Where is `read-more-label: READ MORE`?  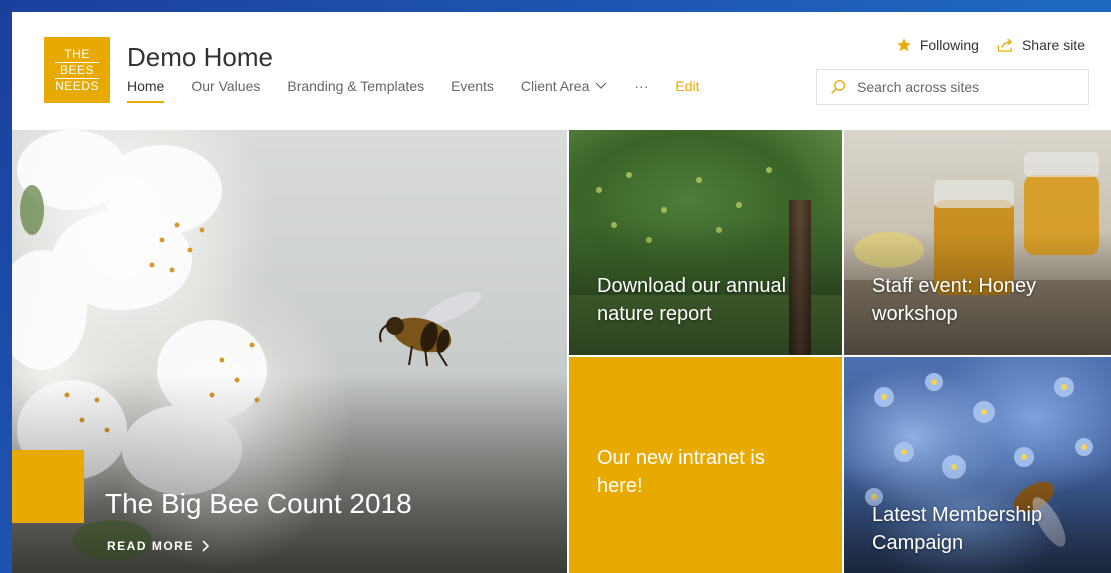
read-more-label: READ MORE is located at coordinates (150, 546).